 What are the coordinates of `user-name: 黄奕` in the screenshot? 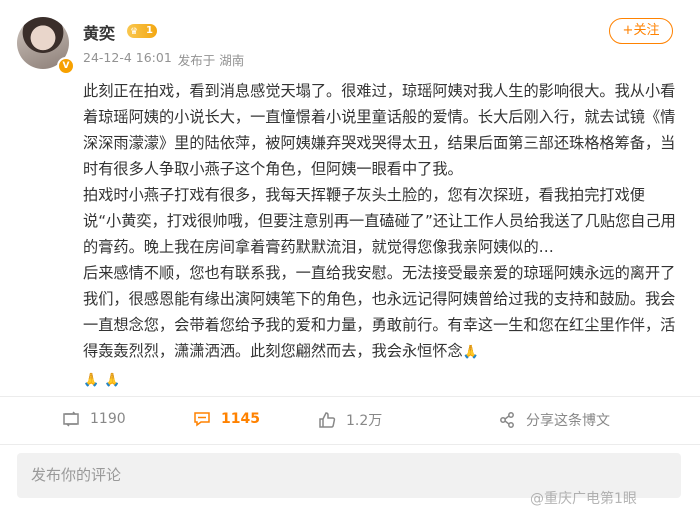 It's located at (99, 32).